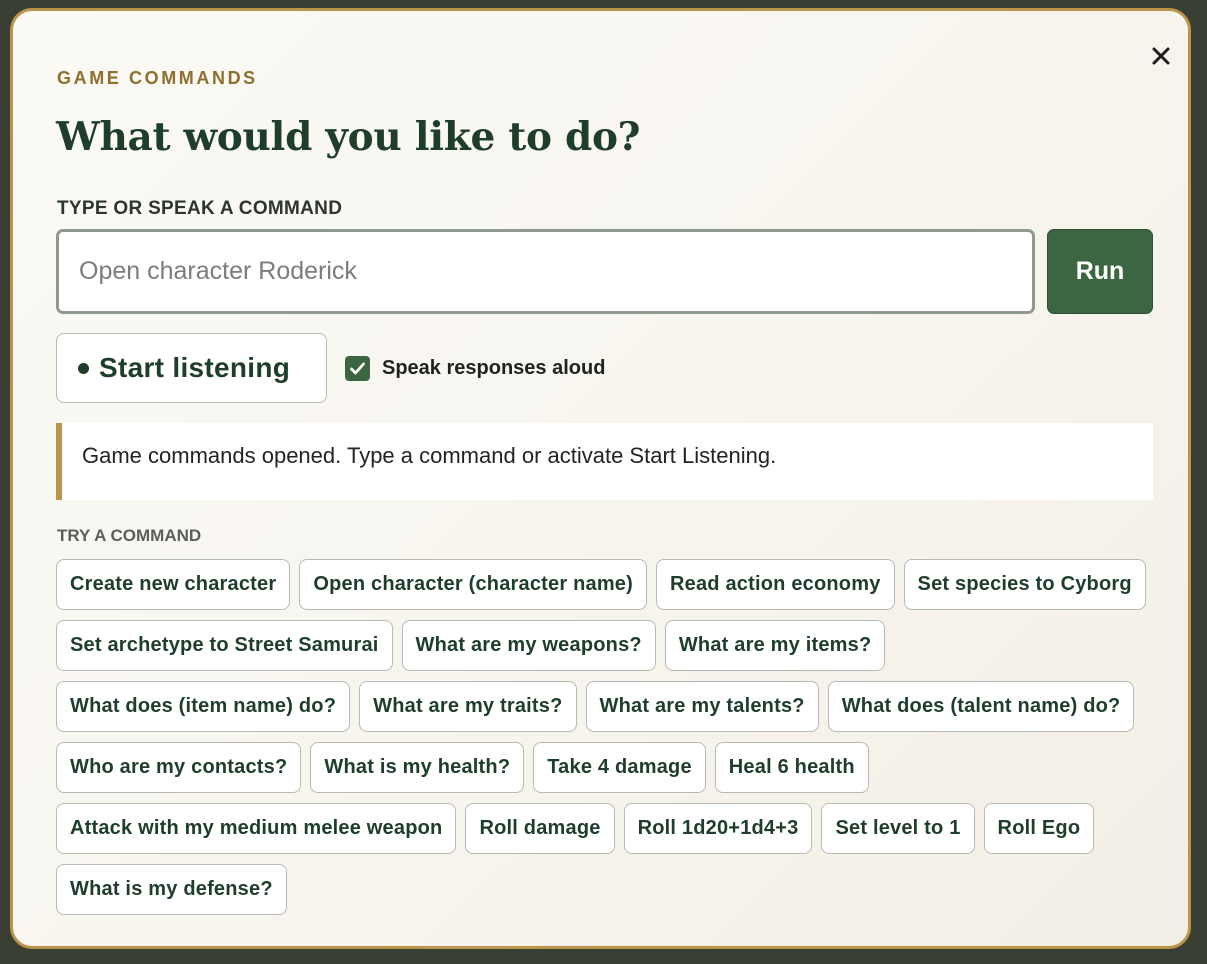  I want to click on command-input, so click(545, 271).